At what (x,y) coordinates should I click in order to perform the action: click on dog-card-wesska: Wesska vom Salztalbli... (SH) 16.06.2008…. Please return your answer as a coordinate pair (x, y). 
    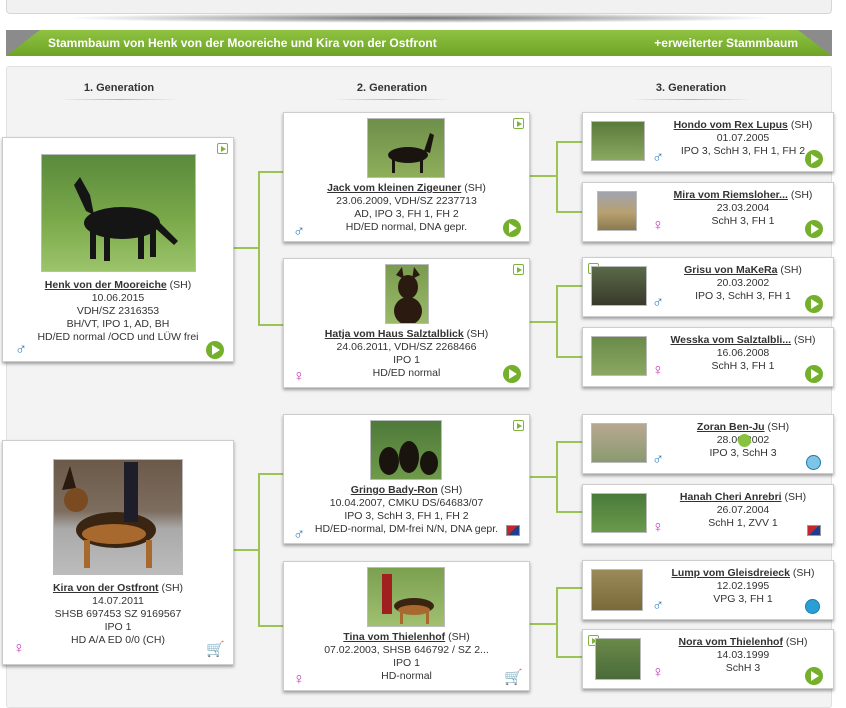
    Looking at the image, I should click on (708, 357).